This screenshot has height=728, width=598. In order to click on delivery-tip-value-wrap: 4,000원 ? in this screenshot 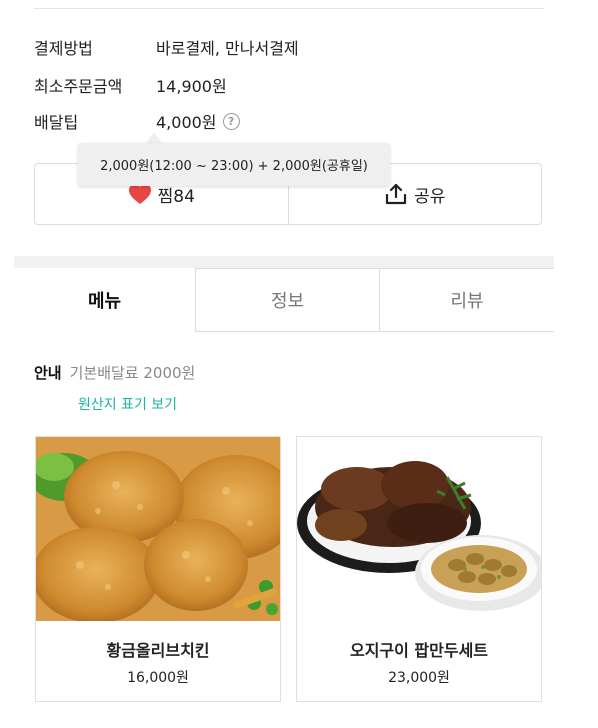, I will do `click(198, 121)`.